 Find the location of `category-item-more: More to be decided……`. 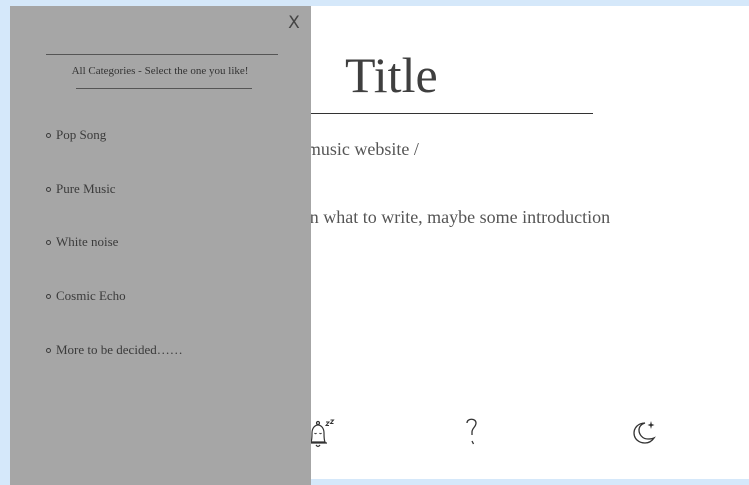

category-item-more: More to be decided…… is located at coordinates (114, 350).